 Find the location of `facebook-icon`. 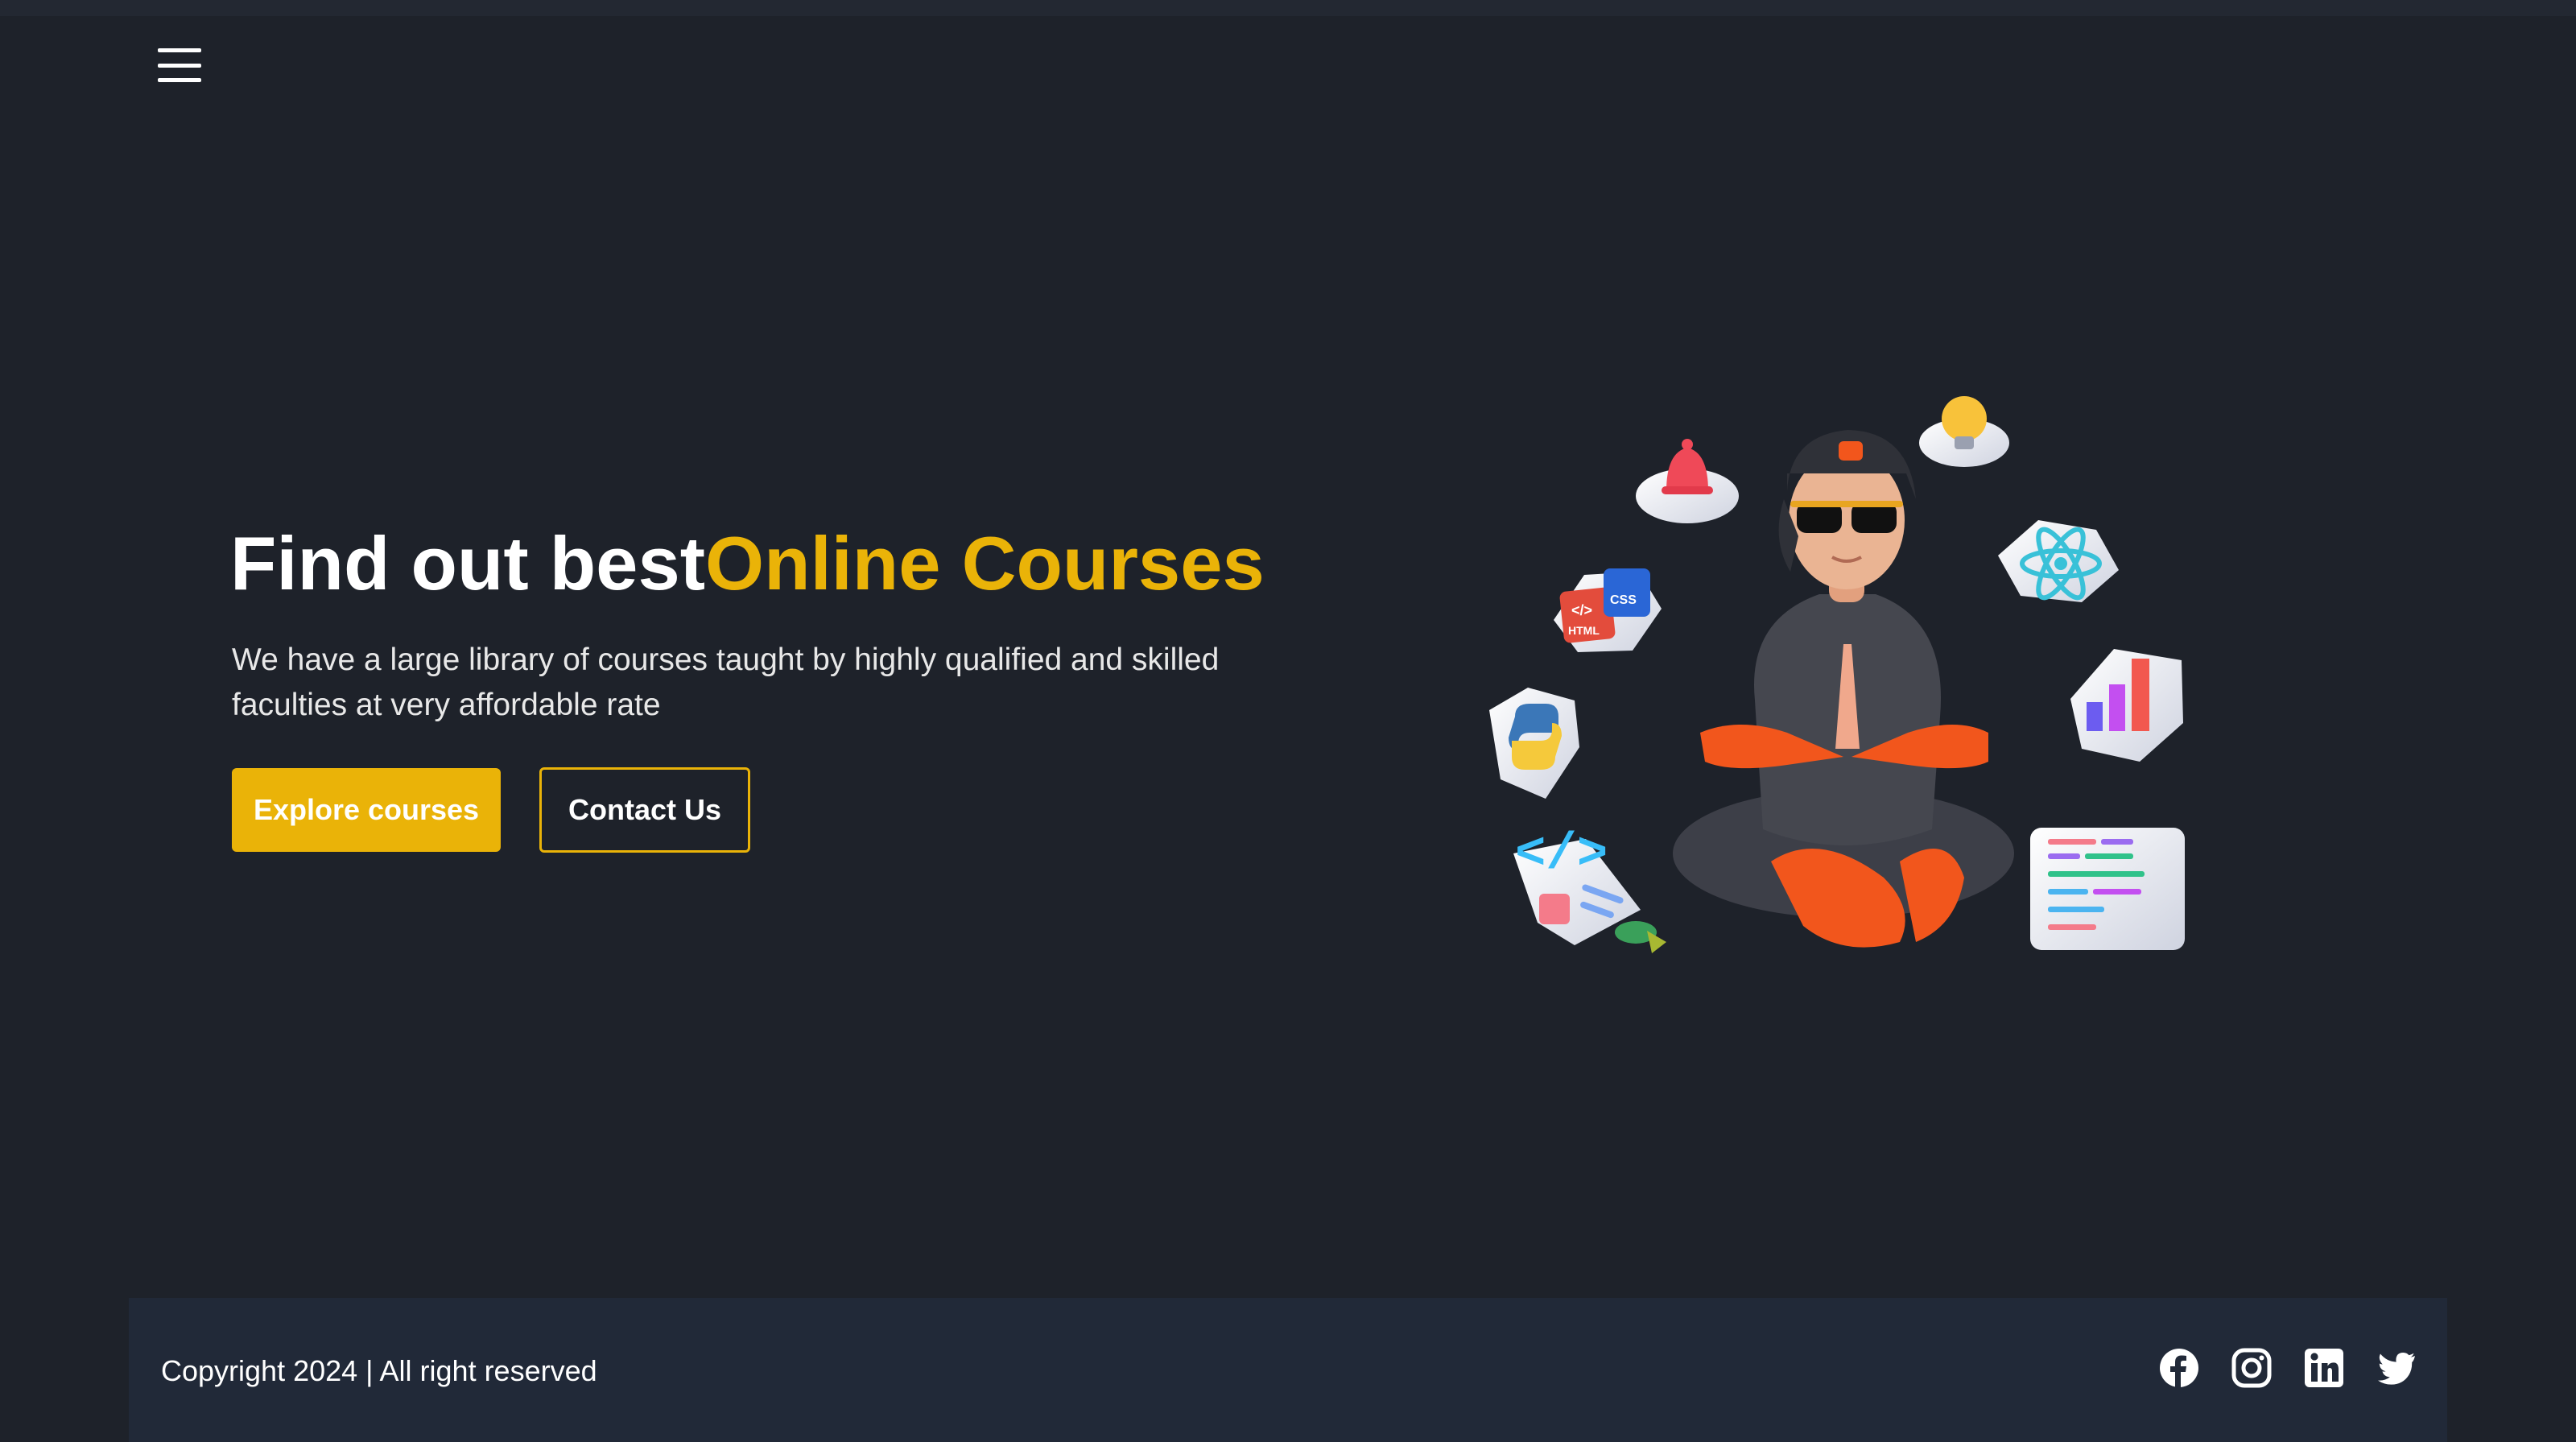

facebook-icon is located at coordinates (2179, 1368).